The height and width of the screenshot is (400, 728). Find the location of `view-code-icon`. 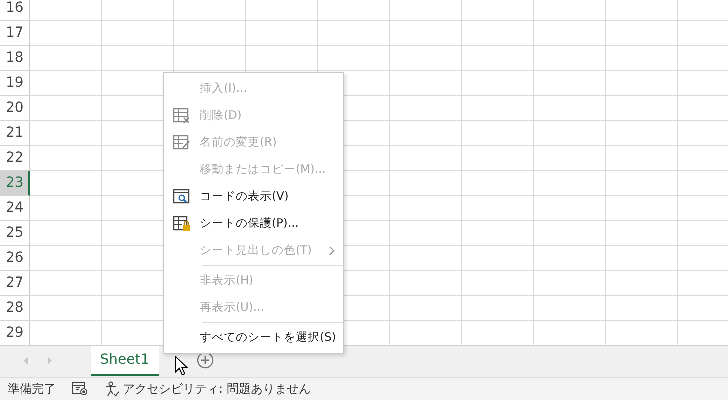

view-code-icon is located at coordinates (182, 196).